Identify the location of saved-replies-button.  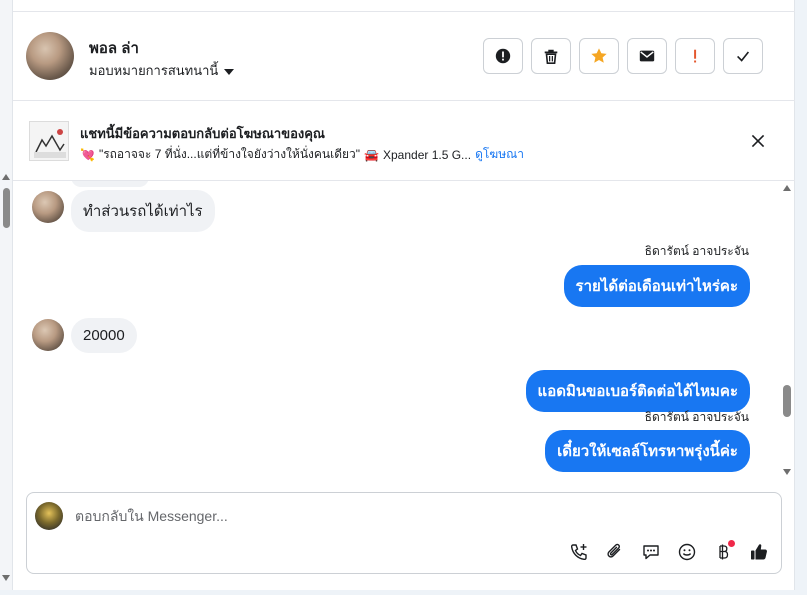
(651, 552).